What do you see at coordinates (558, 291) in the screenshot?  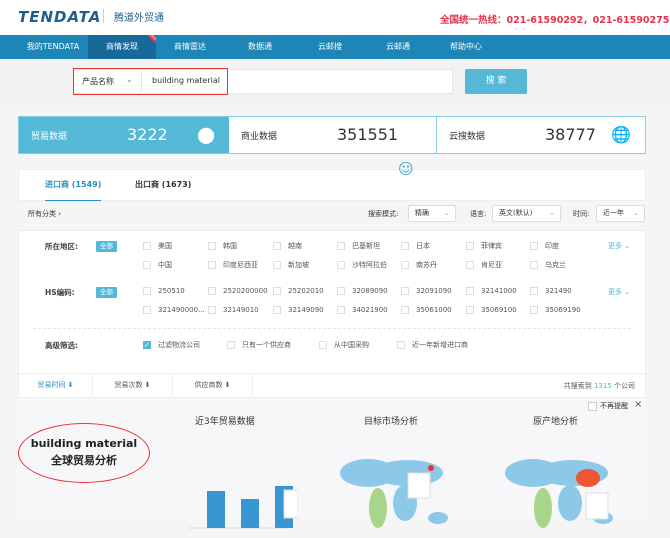 I see `checkbox-label: 321490` at bounding box center [558, 291].